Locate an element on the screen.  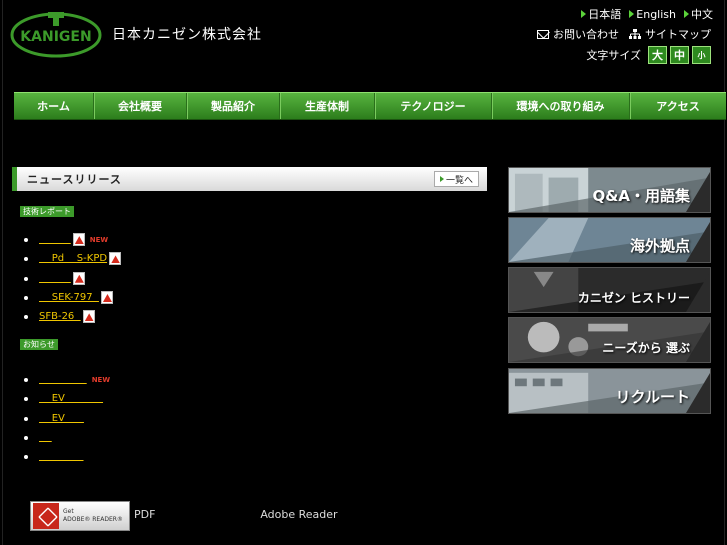
list-item: SEK-797 is located at coordinates (71, 297).